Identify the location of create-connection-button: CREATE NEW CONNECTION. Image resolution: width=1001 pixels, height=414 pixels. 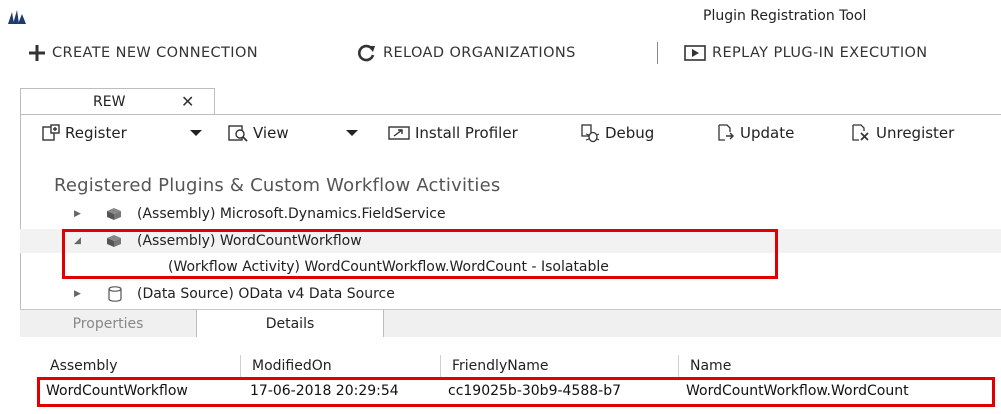
(143, 53).